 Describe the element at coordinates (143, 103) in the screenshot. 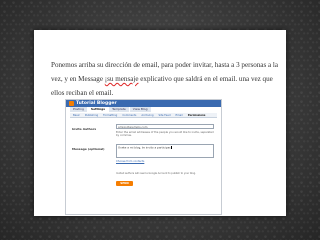

I see `blogger-header: Tutorial Blogger` at that location.